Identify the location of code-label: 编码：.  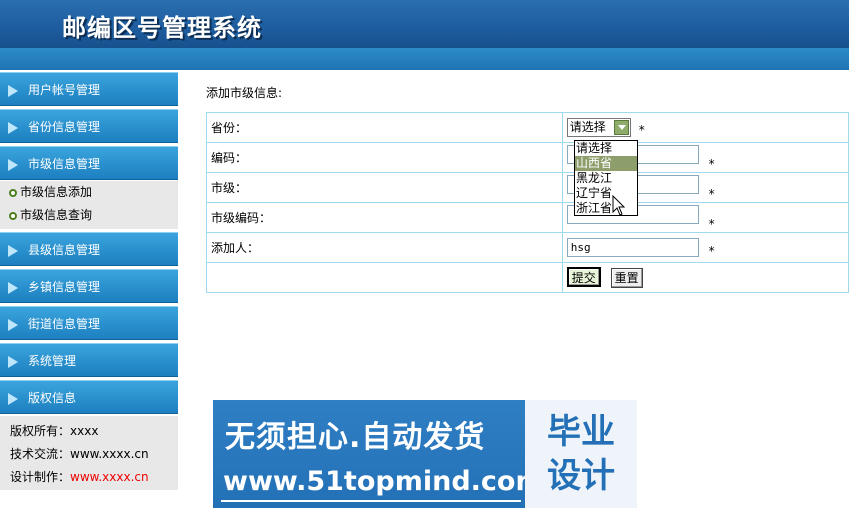
(384, 157).